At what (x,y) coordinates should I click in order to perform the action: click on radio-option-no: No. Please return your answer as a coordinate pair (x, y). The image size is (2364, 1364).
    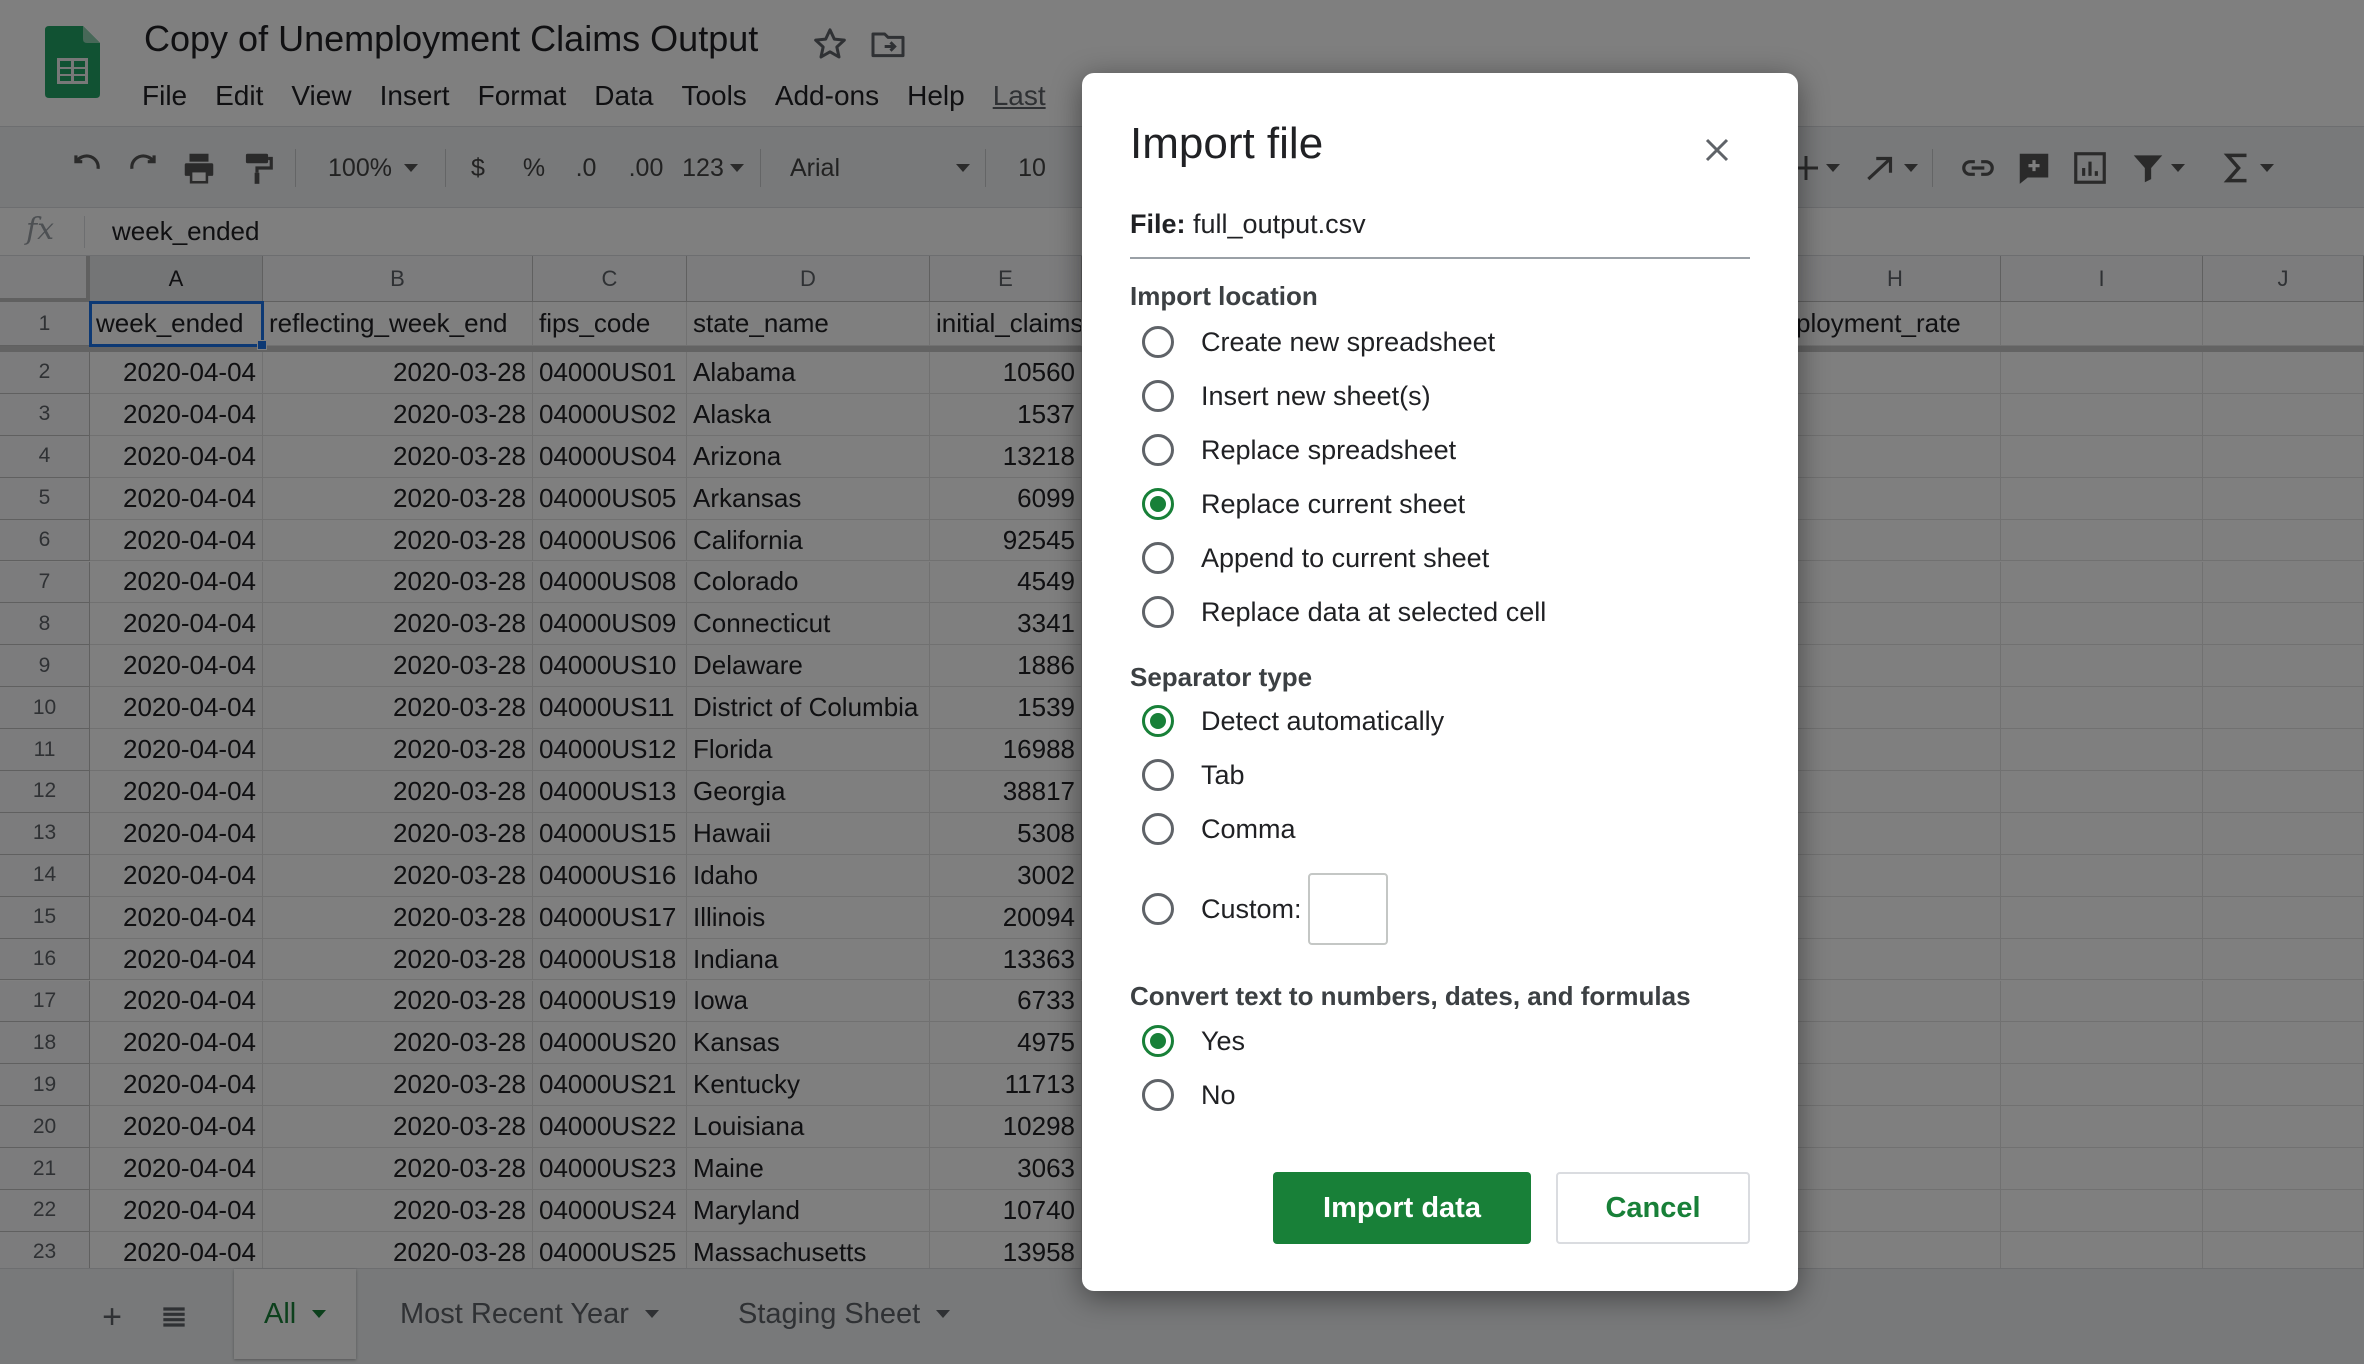
    Looking at the image, I should click on (1189, 1095).